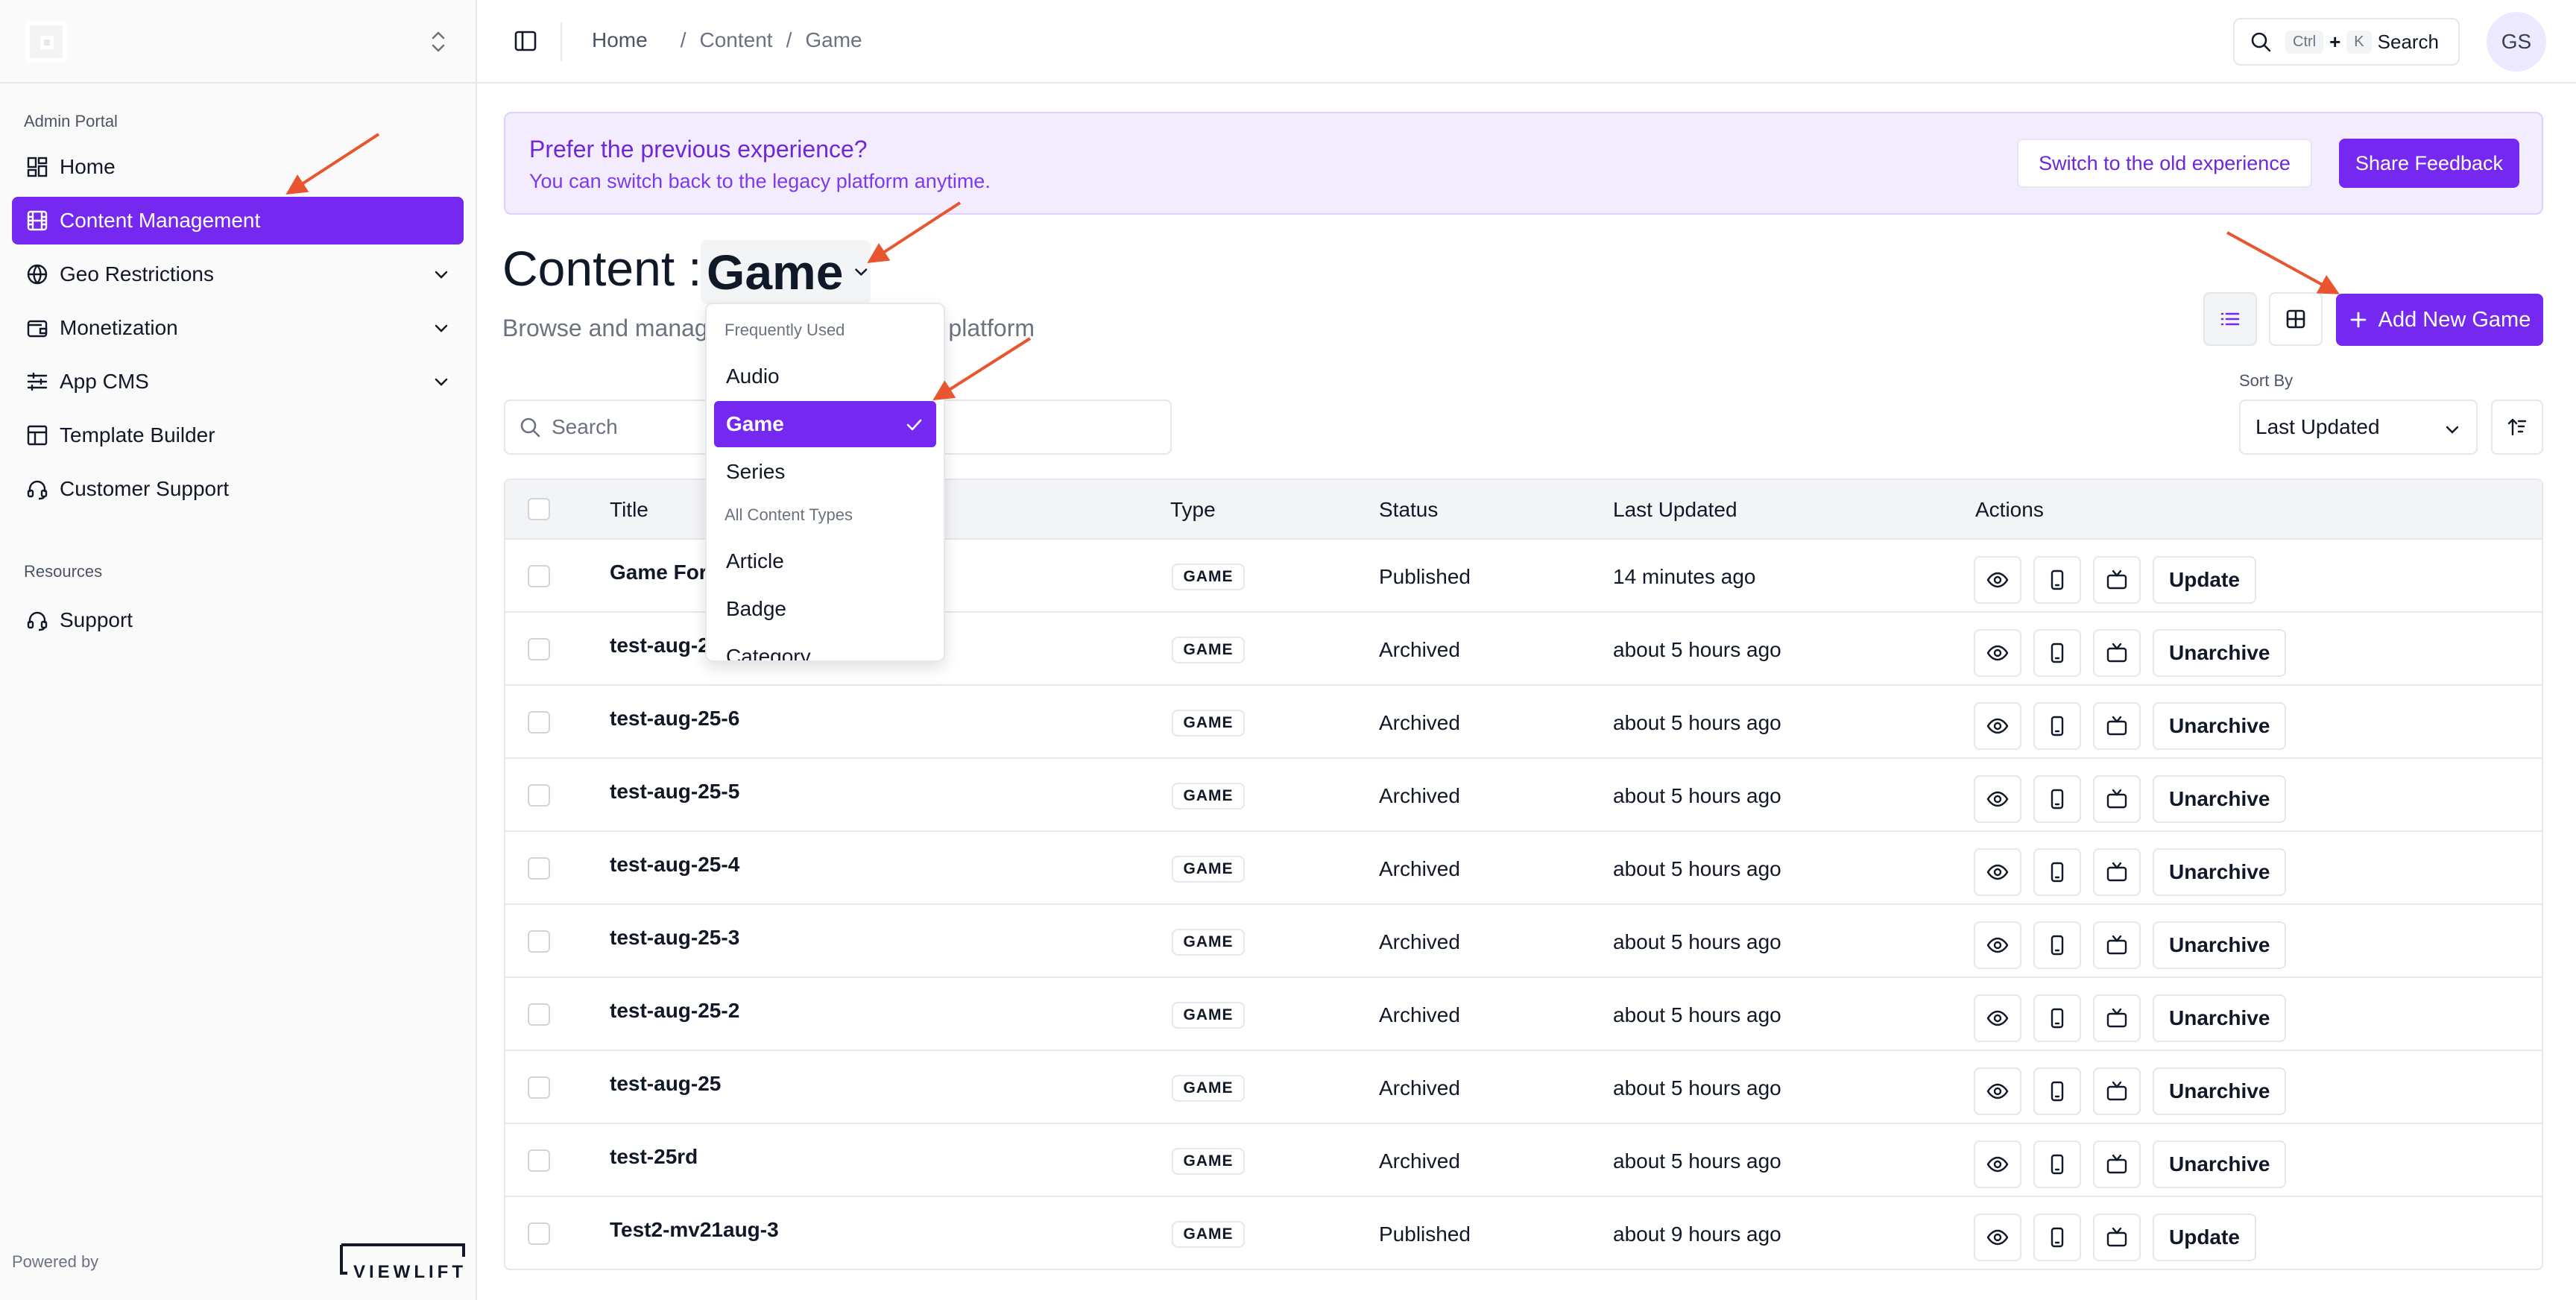 This screenshot has height=1300, width=2576. What do you see at coordinates (238, 435) in the screenshot?
I see `sidebar-item-template-builder: Template Builder` at bounding box center [238, 435].